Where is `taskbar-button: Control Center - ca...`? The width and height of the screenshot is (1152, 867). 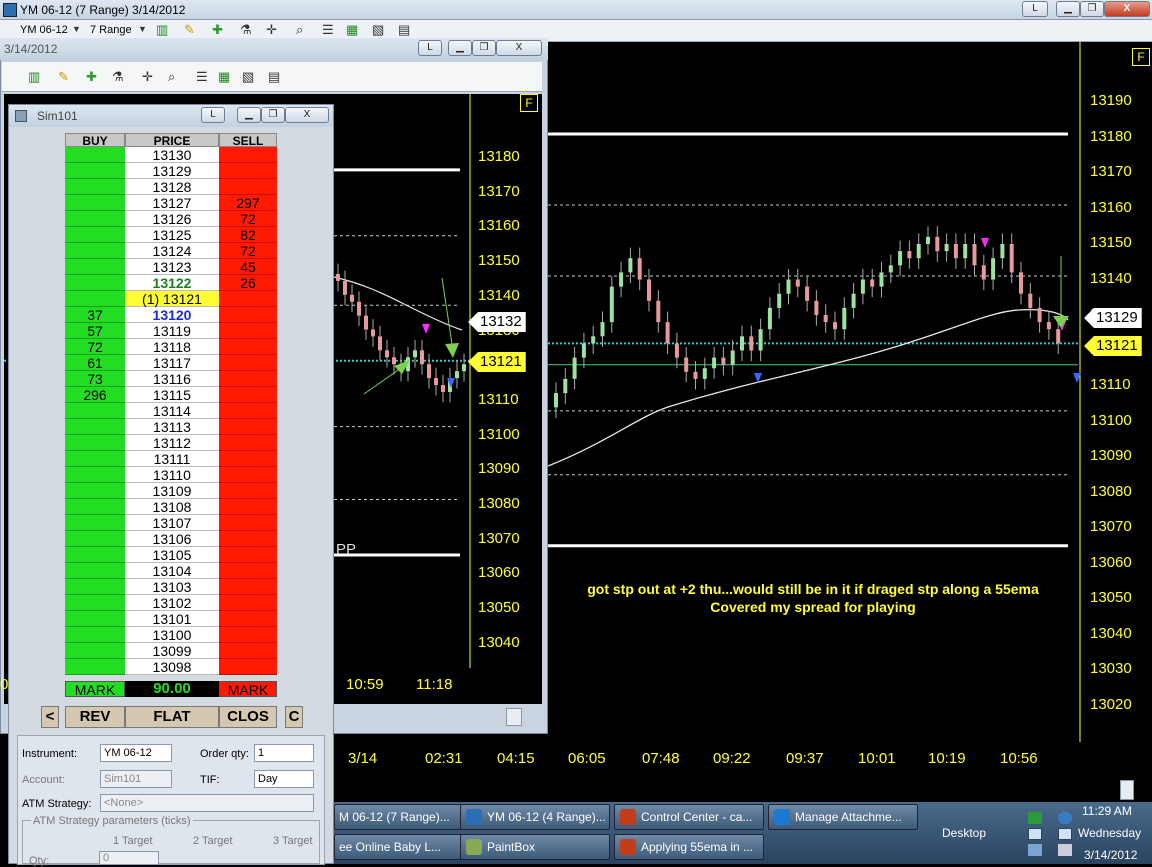
taskbar-button: Control Center - ca... is located at coordinates (689, 817).